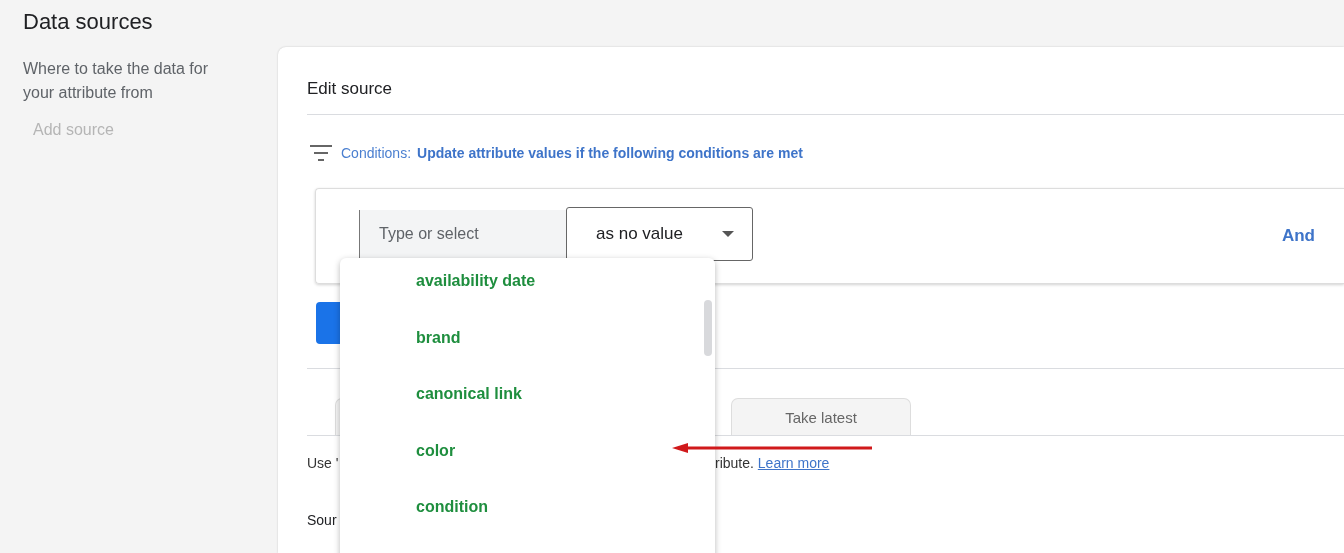 The image size is (1344, 553). I want to click on conditions-label: Conditions:, so click(376, 153).